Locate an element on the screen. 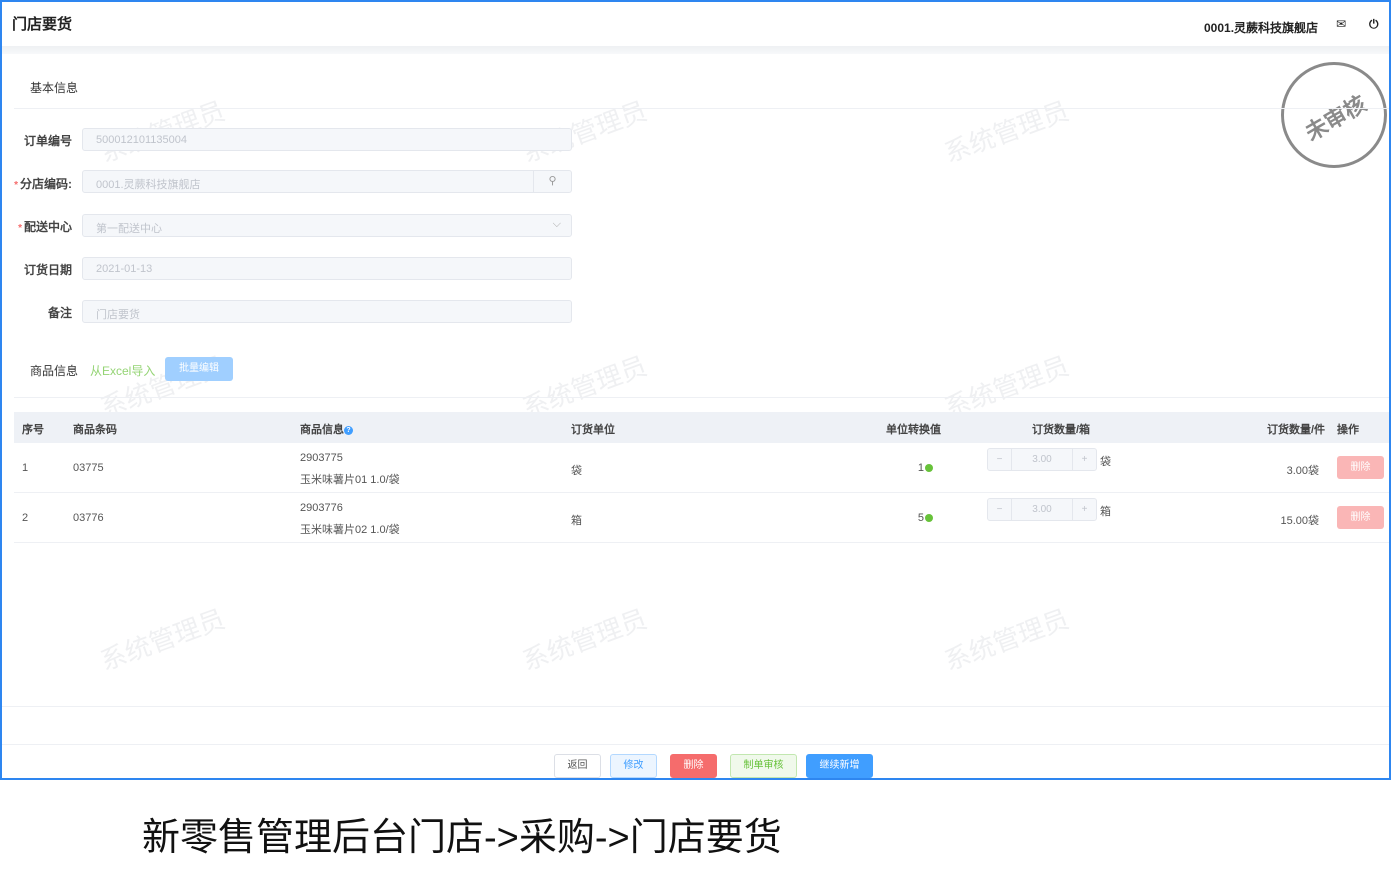 This screenshot has width=1391, height=874. row-barcode: 03776 is located at coordinates (88, 518).